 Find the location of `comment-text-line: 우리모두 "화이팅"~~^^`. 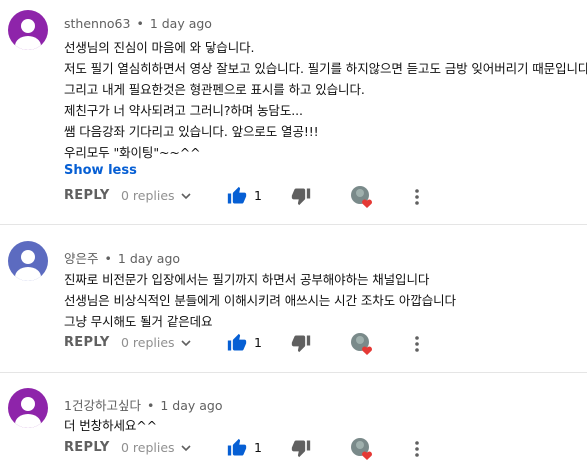

comment-text-line: 우리모두 "화이팅"~~^^ is located at coordinates (132, 152).